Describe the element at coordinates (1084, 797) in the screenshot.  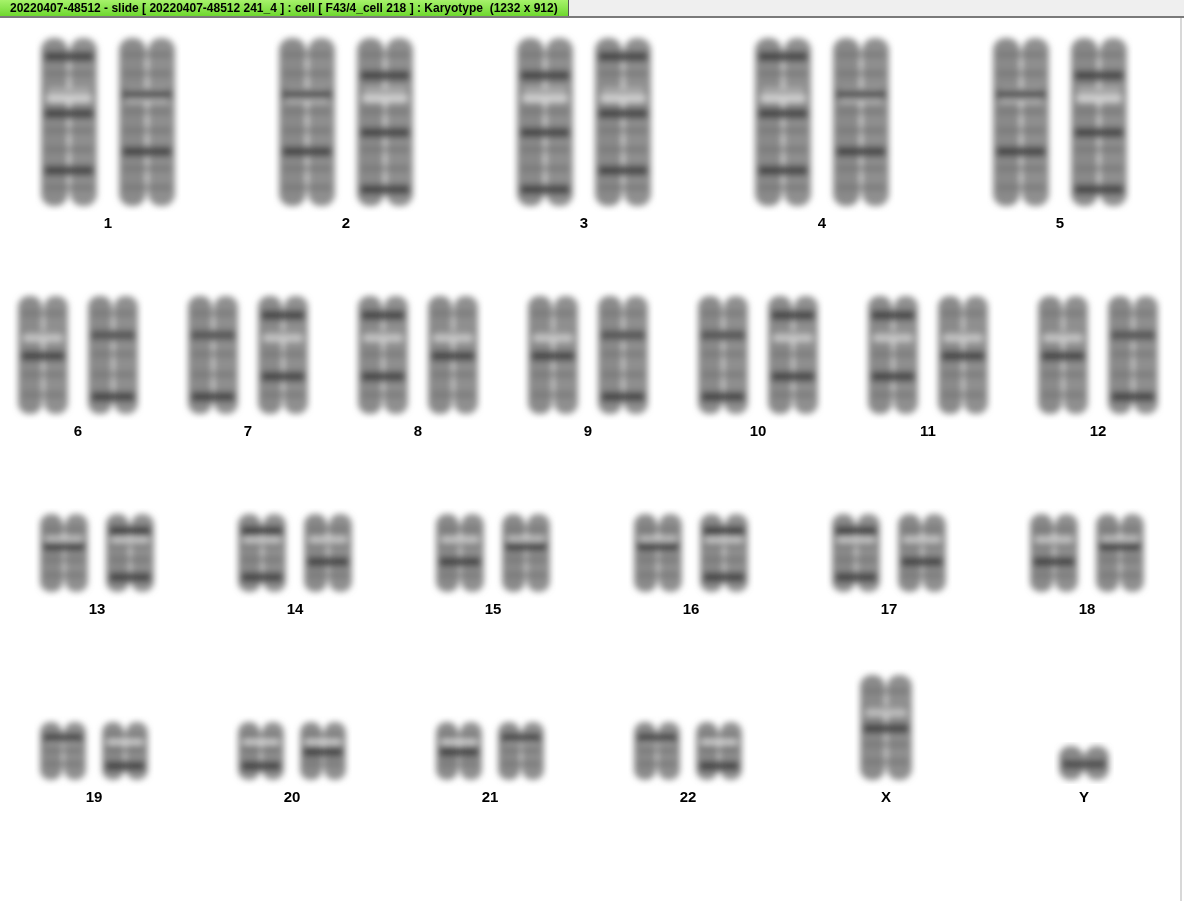
I see `chromosome-label: Y` at that location.